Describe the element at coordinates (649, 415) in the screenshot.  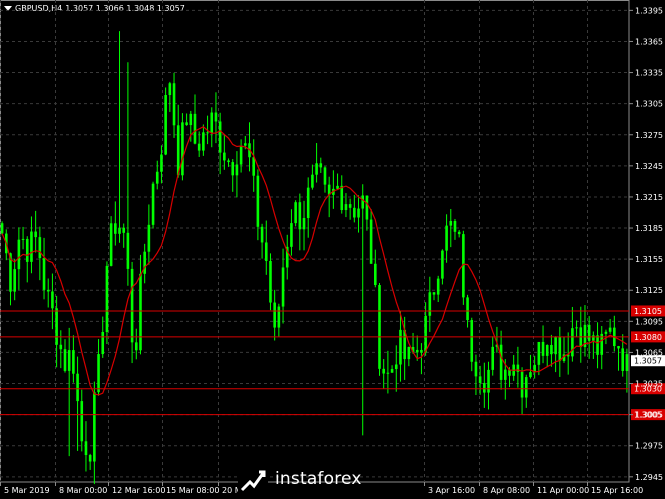
I see `y-tick-label: 1.3005` at that location.